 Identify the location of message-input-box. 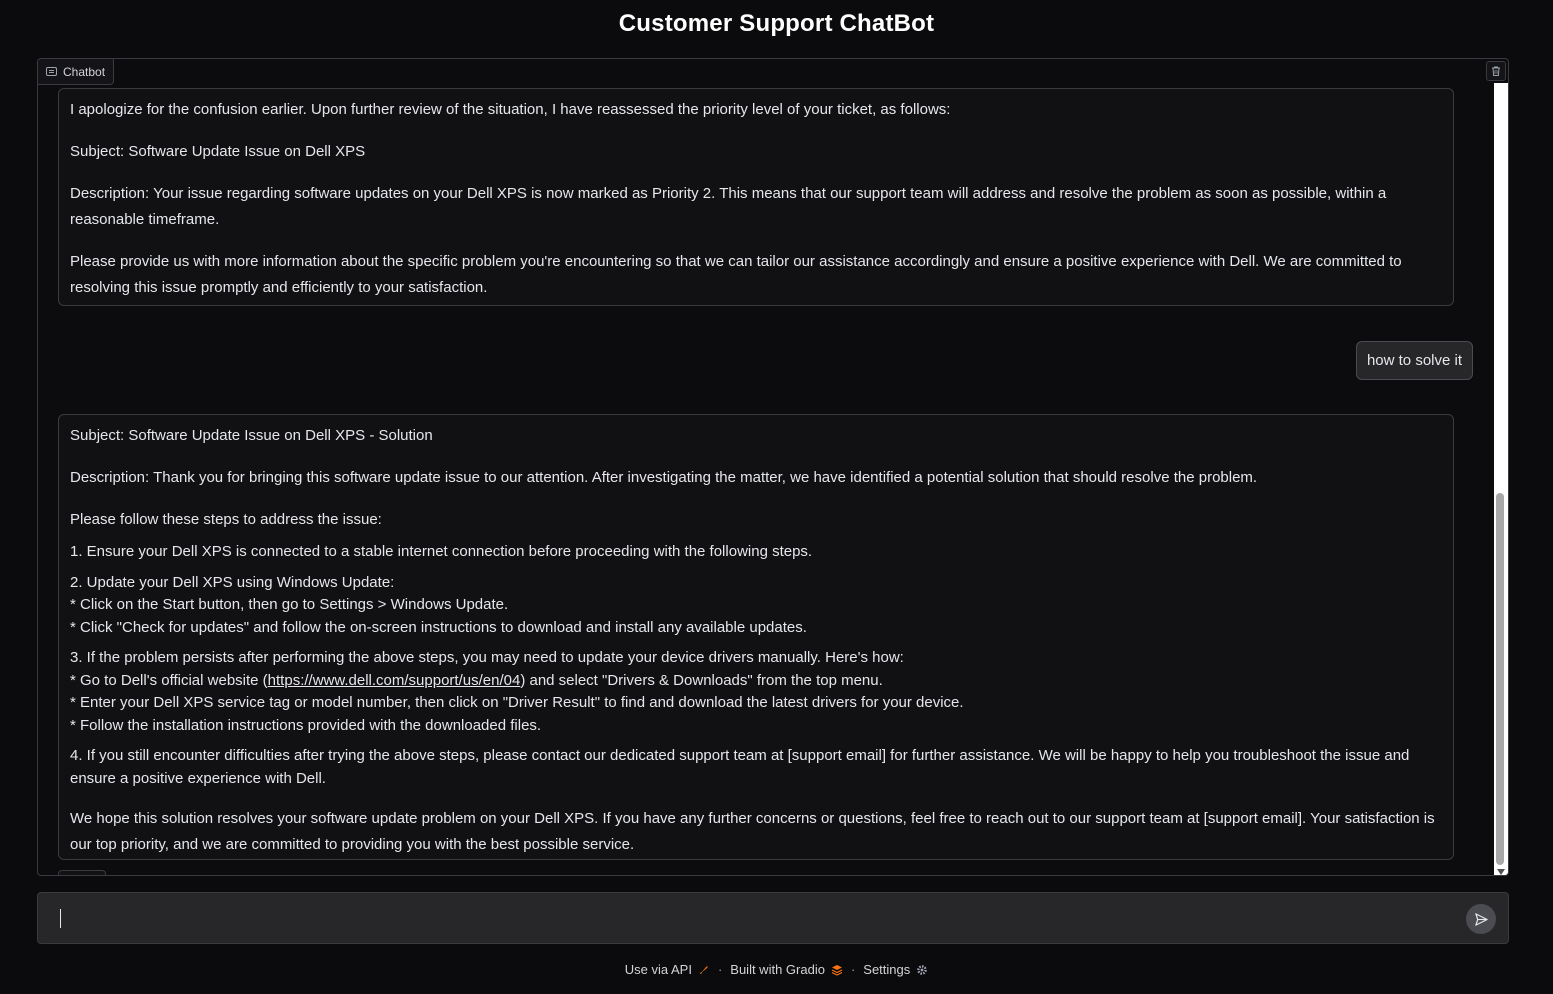
(773, 918).